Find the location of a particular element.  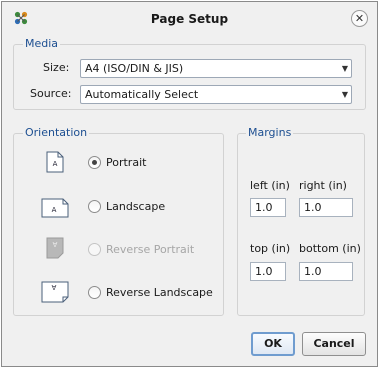

top-margin-field: 1.0 is located at coordinates (268, 271).